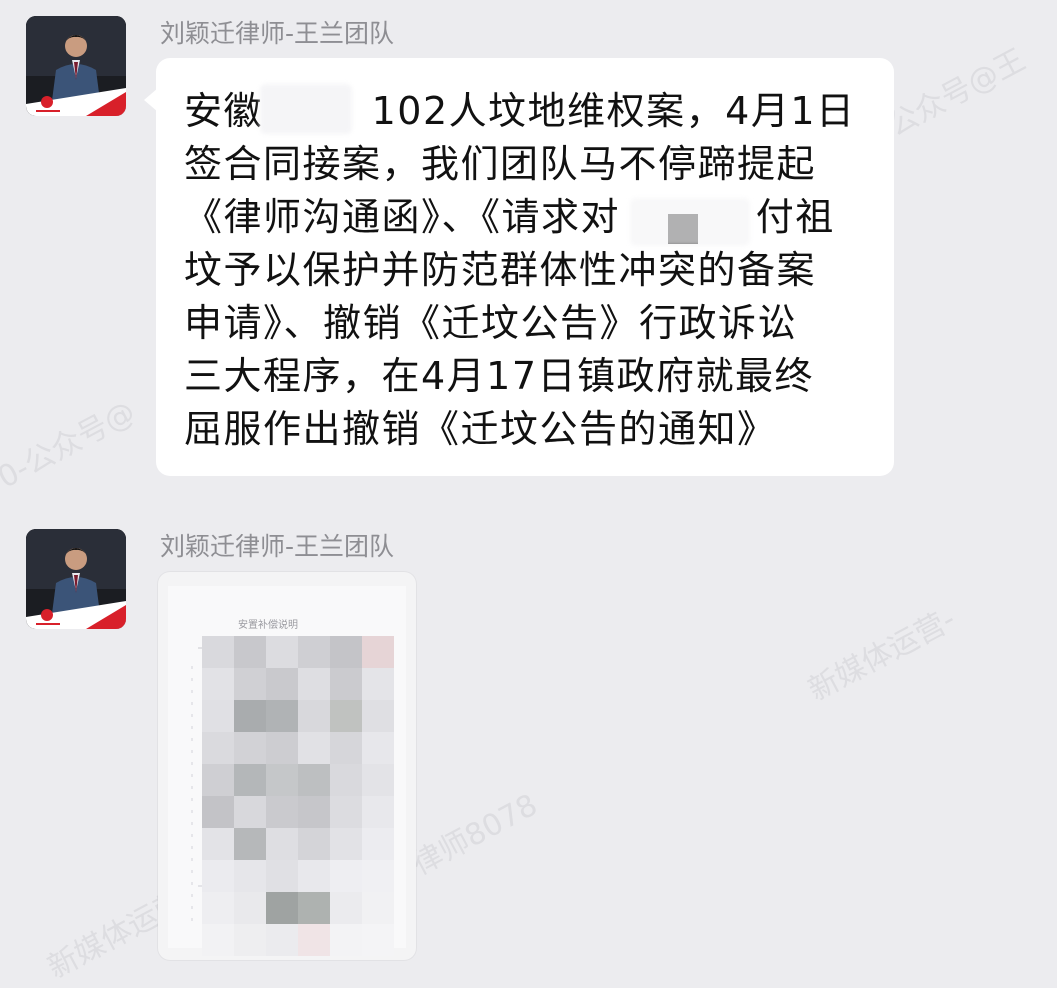  I want to click on watermark-text: 新媒体运营-, so click(882, 655).